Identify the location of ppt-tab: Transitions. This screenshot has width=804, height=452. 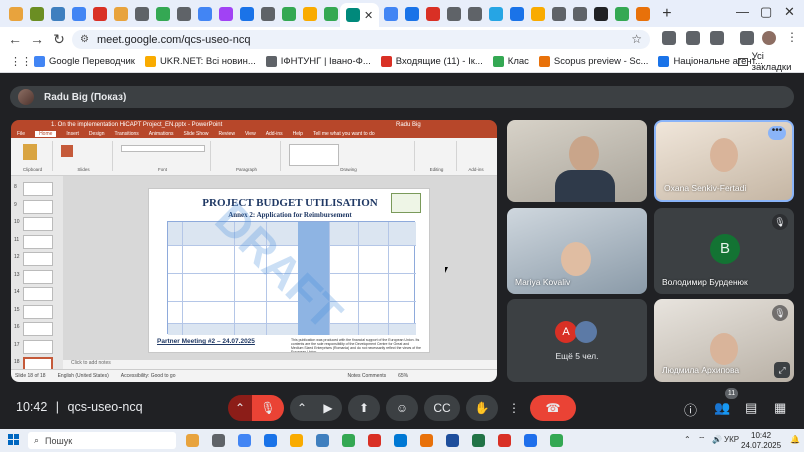
(127, 134).